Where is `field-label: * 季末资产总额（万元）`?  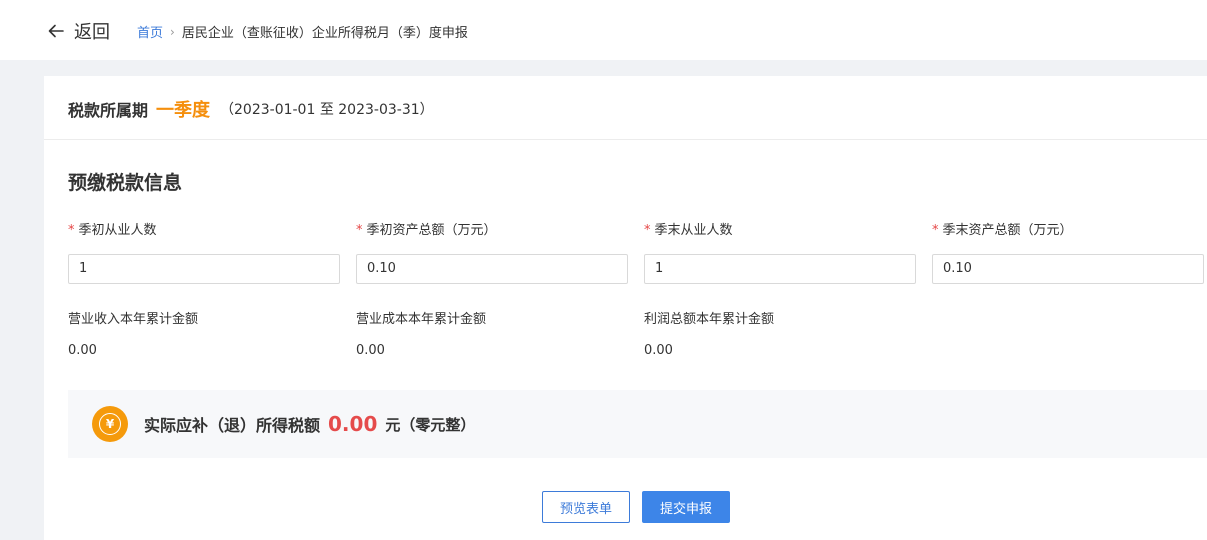 field-label: * 季末资产总额（万元） is located at coordinates (1068, 231).